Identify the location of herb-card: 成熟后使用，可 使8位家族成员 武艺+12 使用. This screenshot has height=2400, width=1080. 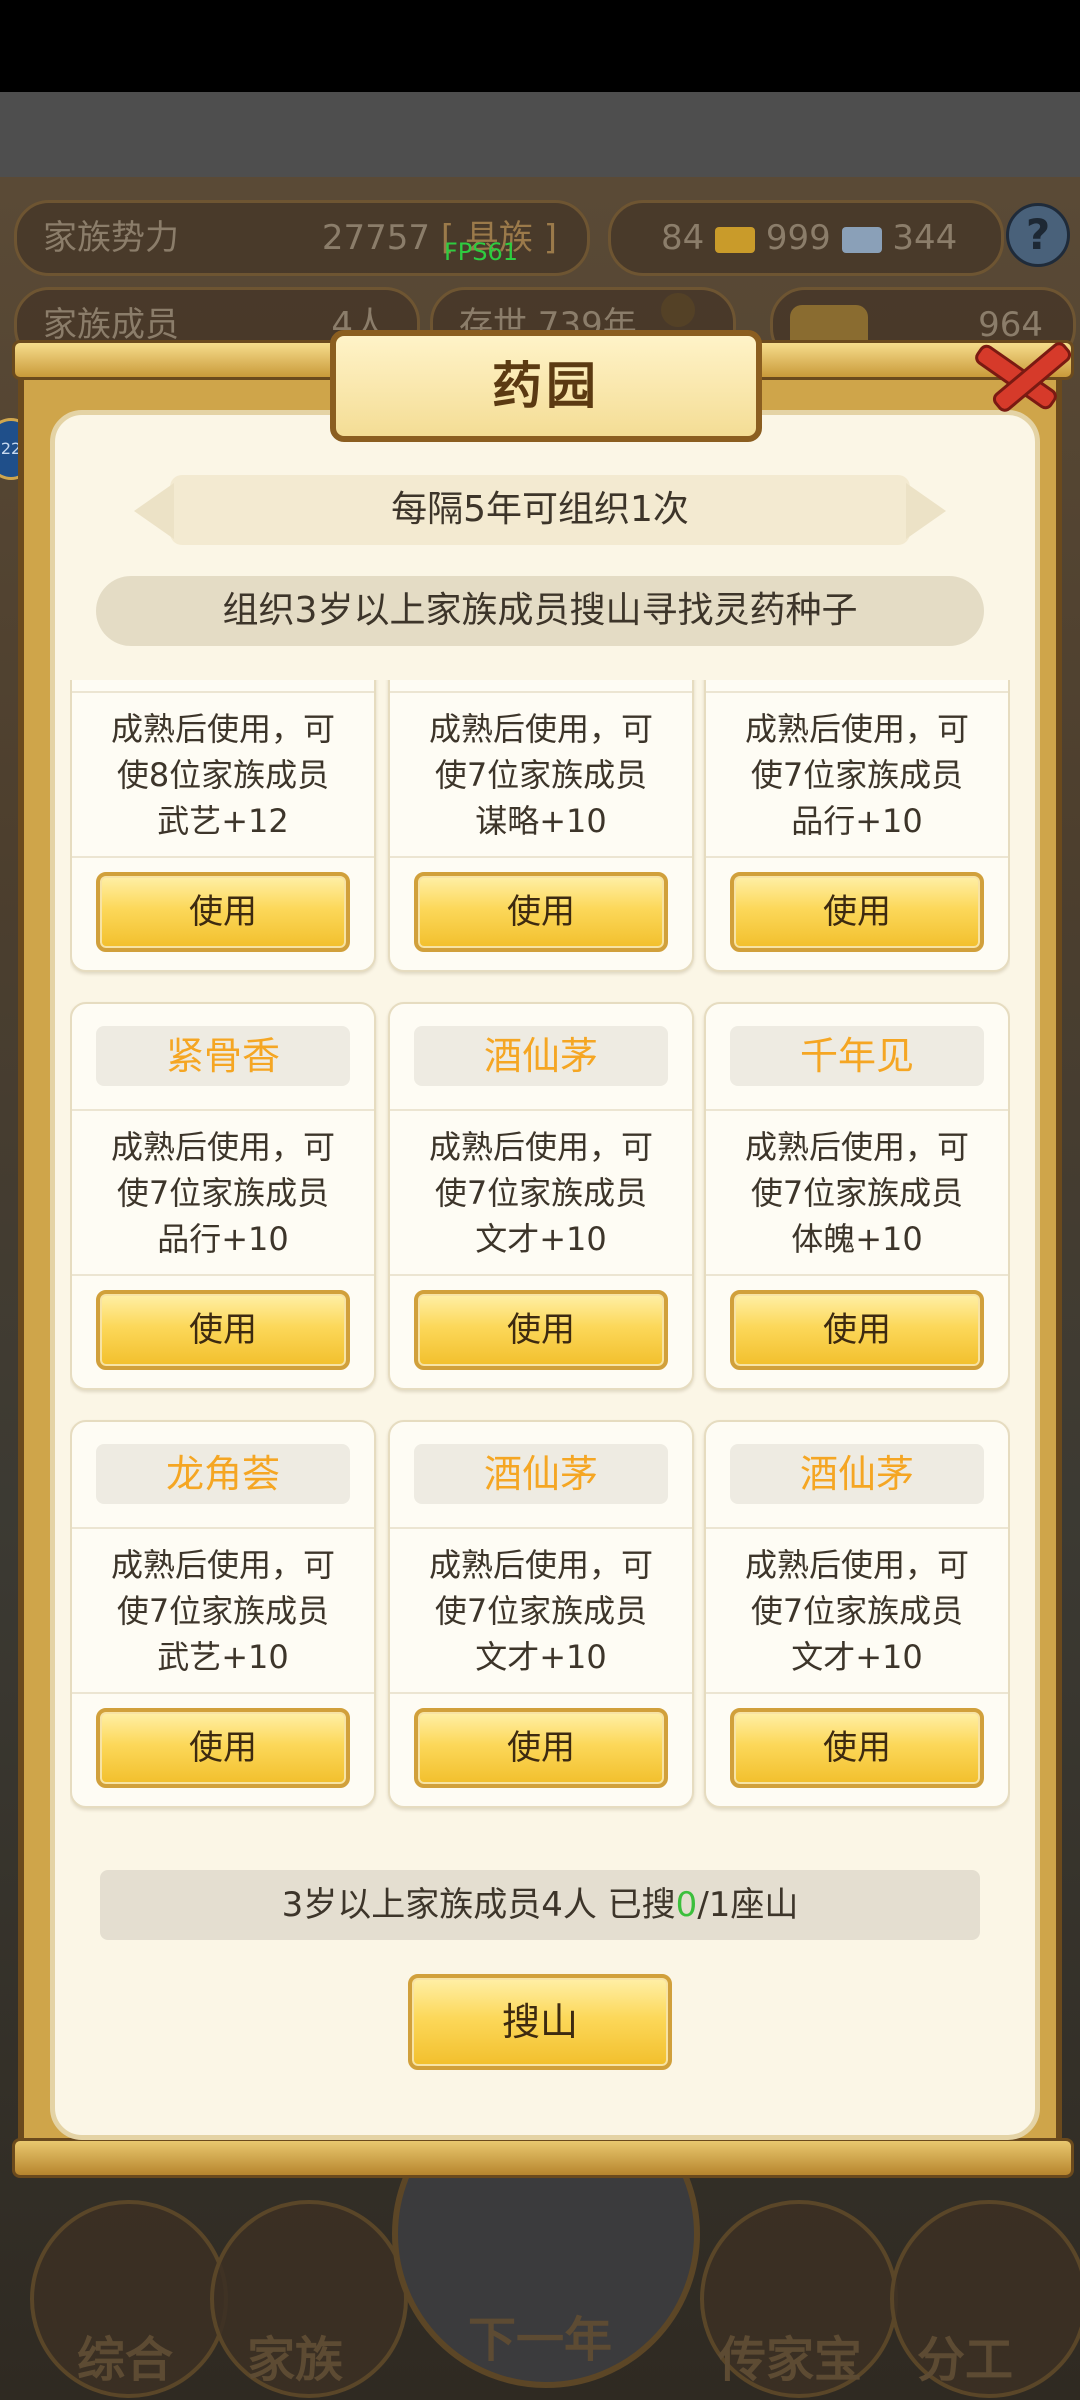
(223, 826).